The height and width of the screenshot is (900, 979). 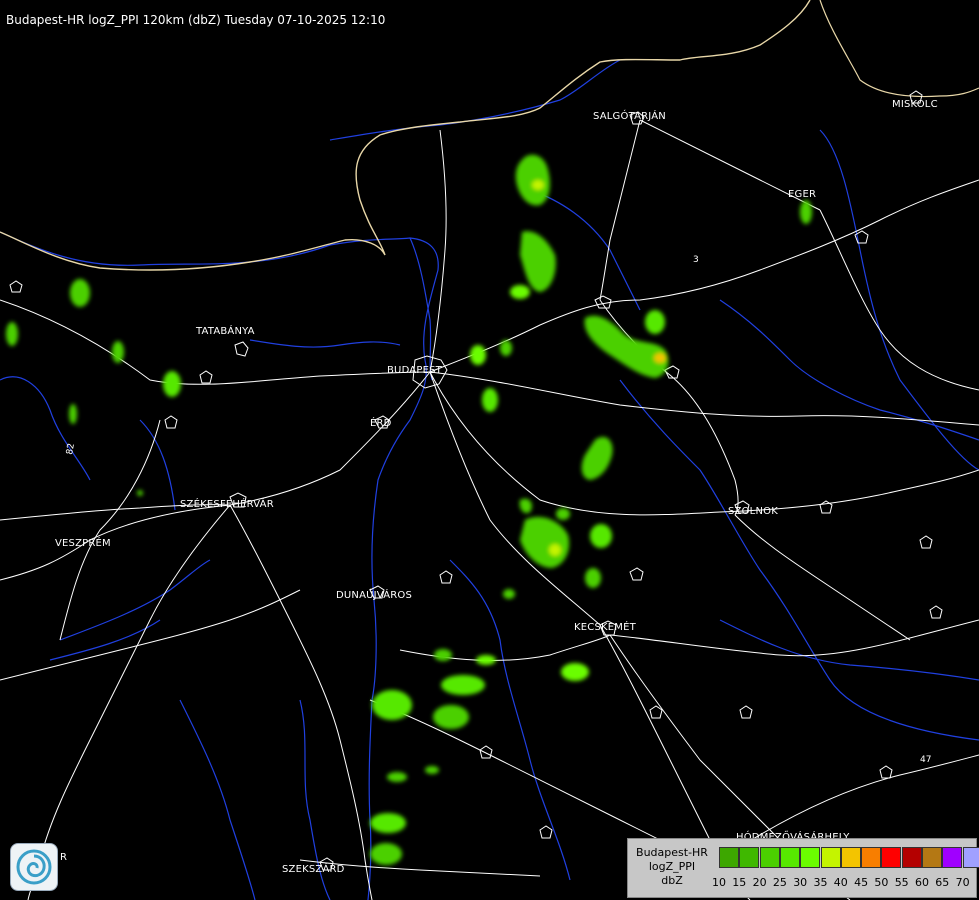 What do you see at coordinates (696, 260) in the screenshot?
I see `road-number: 3` at bounding box center [696, 260].